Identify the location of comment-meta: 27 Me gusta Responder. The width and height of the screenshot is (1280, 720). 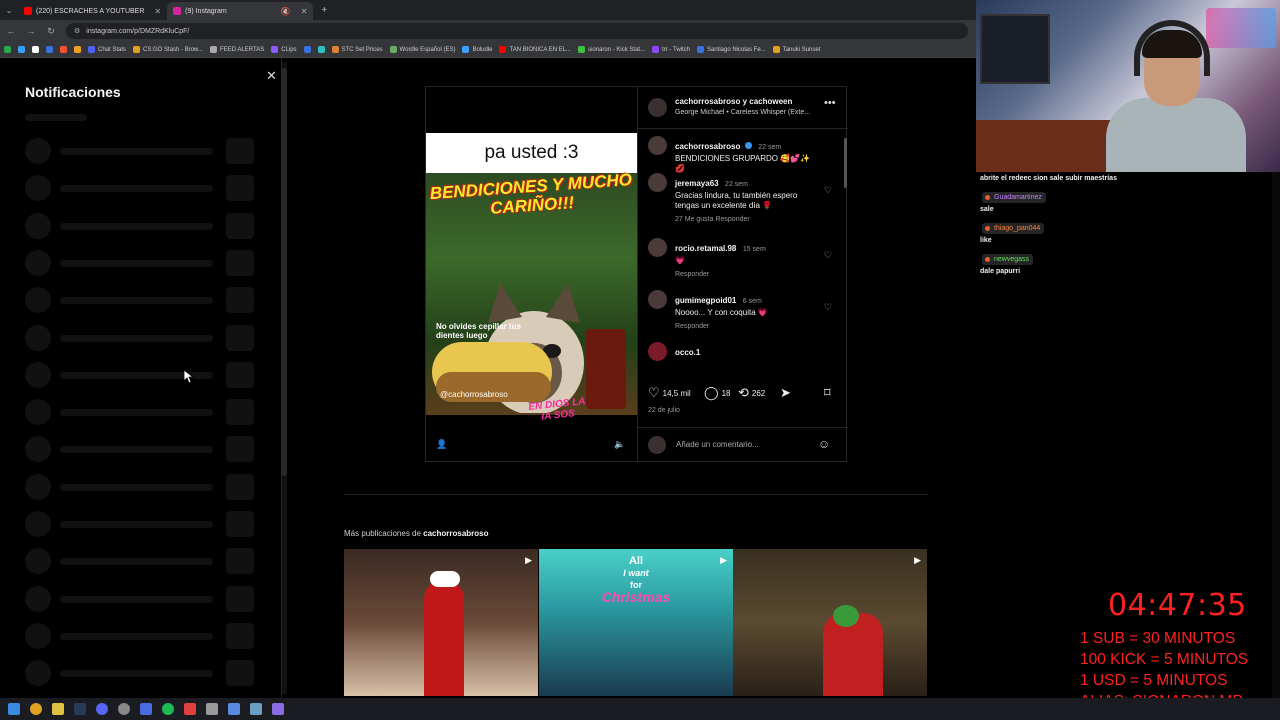
(745, 219).